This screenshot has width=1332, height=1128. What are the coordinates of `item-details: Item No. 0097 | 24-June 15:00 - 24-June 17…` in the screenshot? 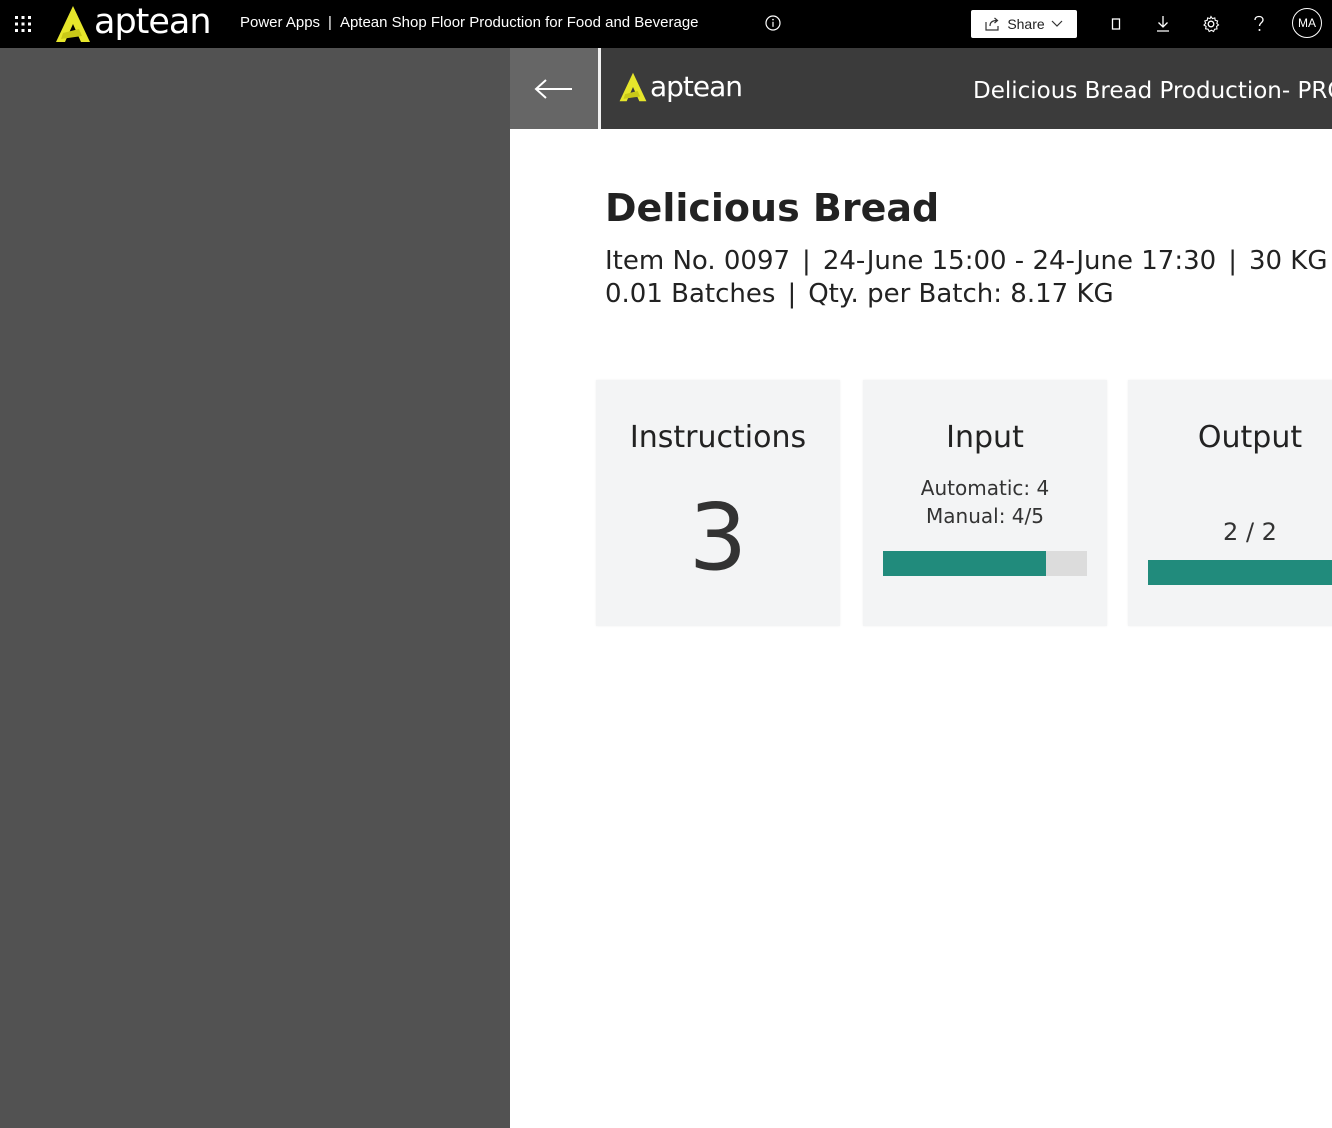 It's located at (966, 278).